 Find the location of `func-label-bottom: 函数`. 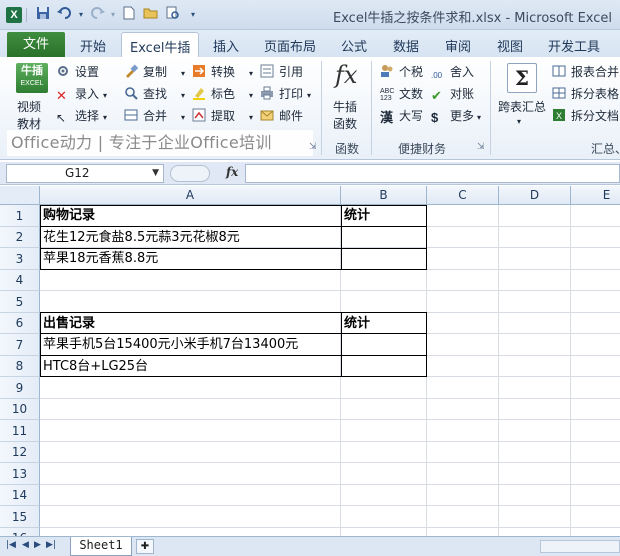

func-label-bottom: 函数 is located at coordinates (345, 123).